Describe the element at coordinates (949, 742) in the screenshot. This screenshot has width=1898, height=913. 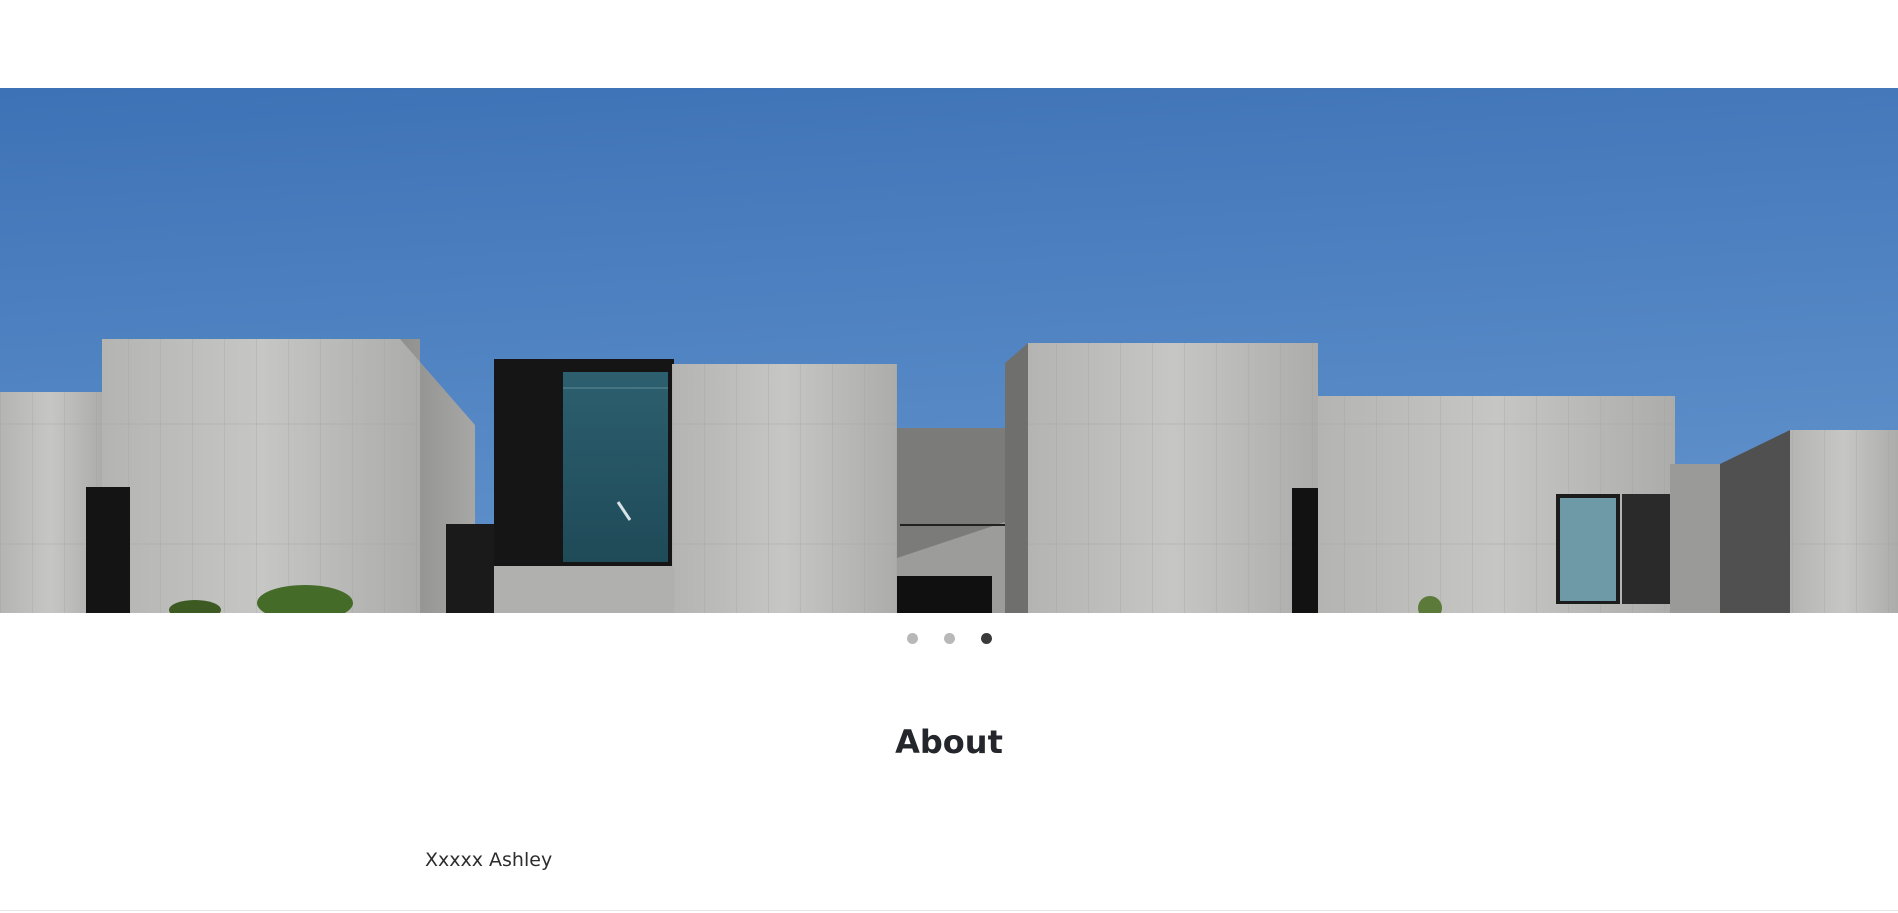
I see `about-heading: About` at that location.